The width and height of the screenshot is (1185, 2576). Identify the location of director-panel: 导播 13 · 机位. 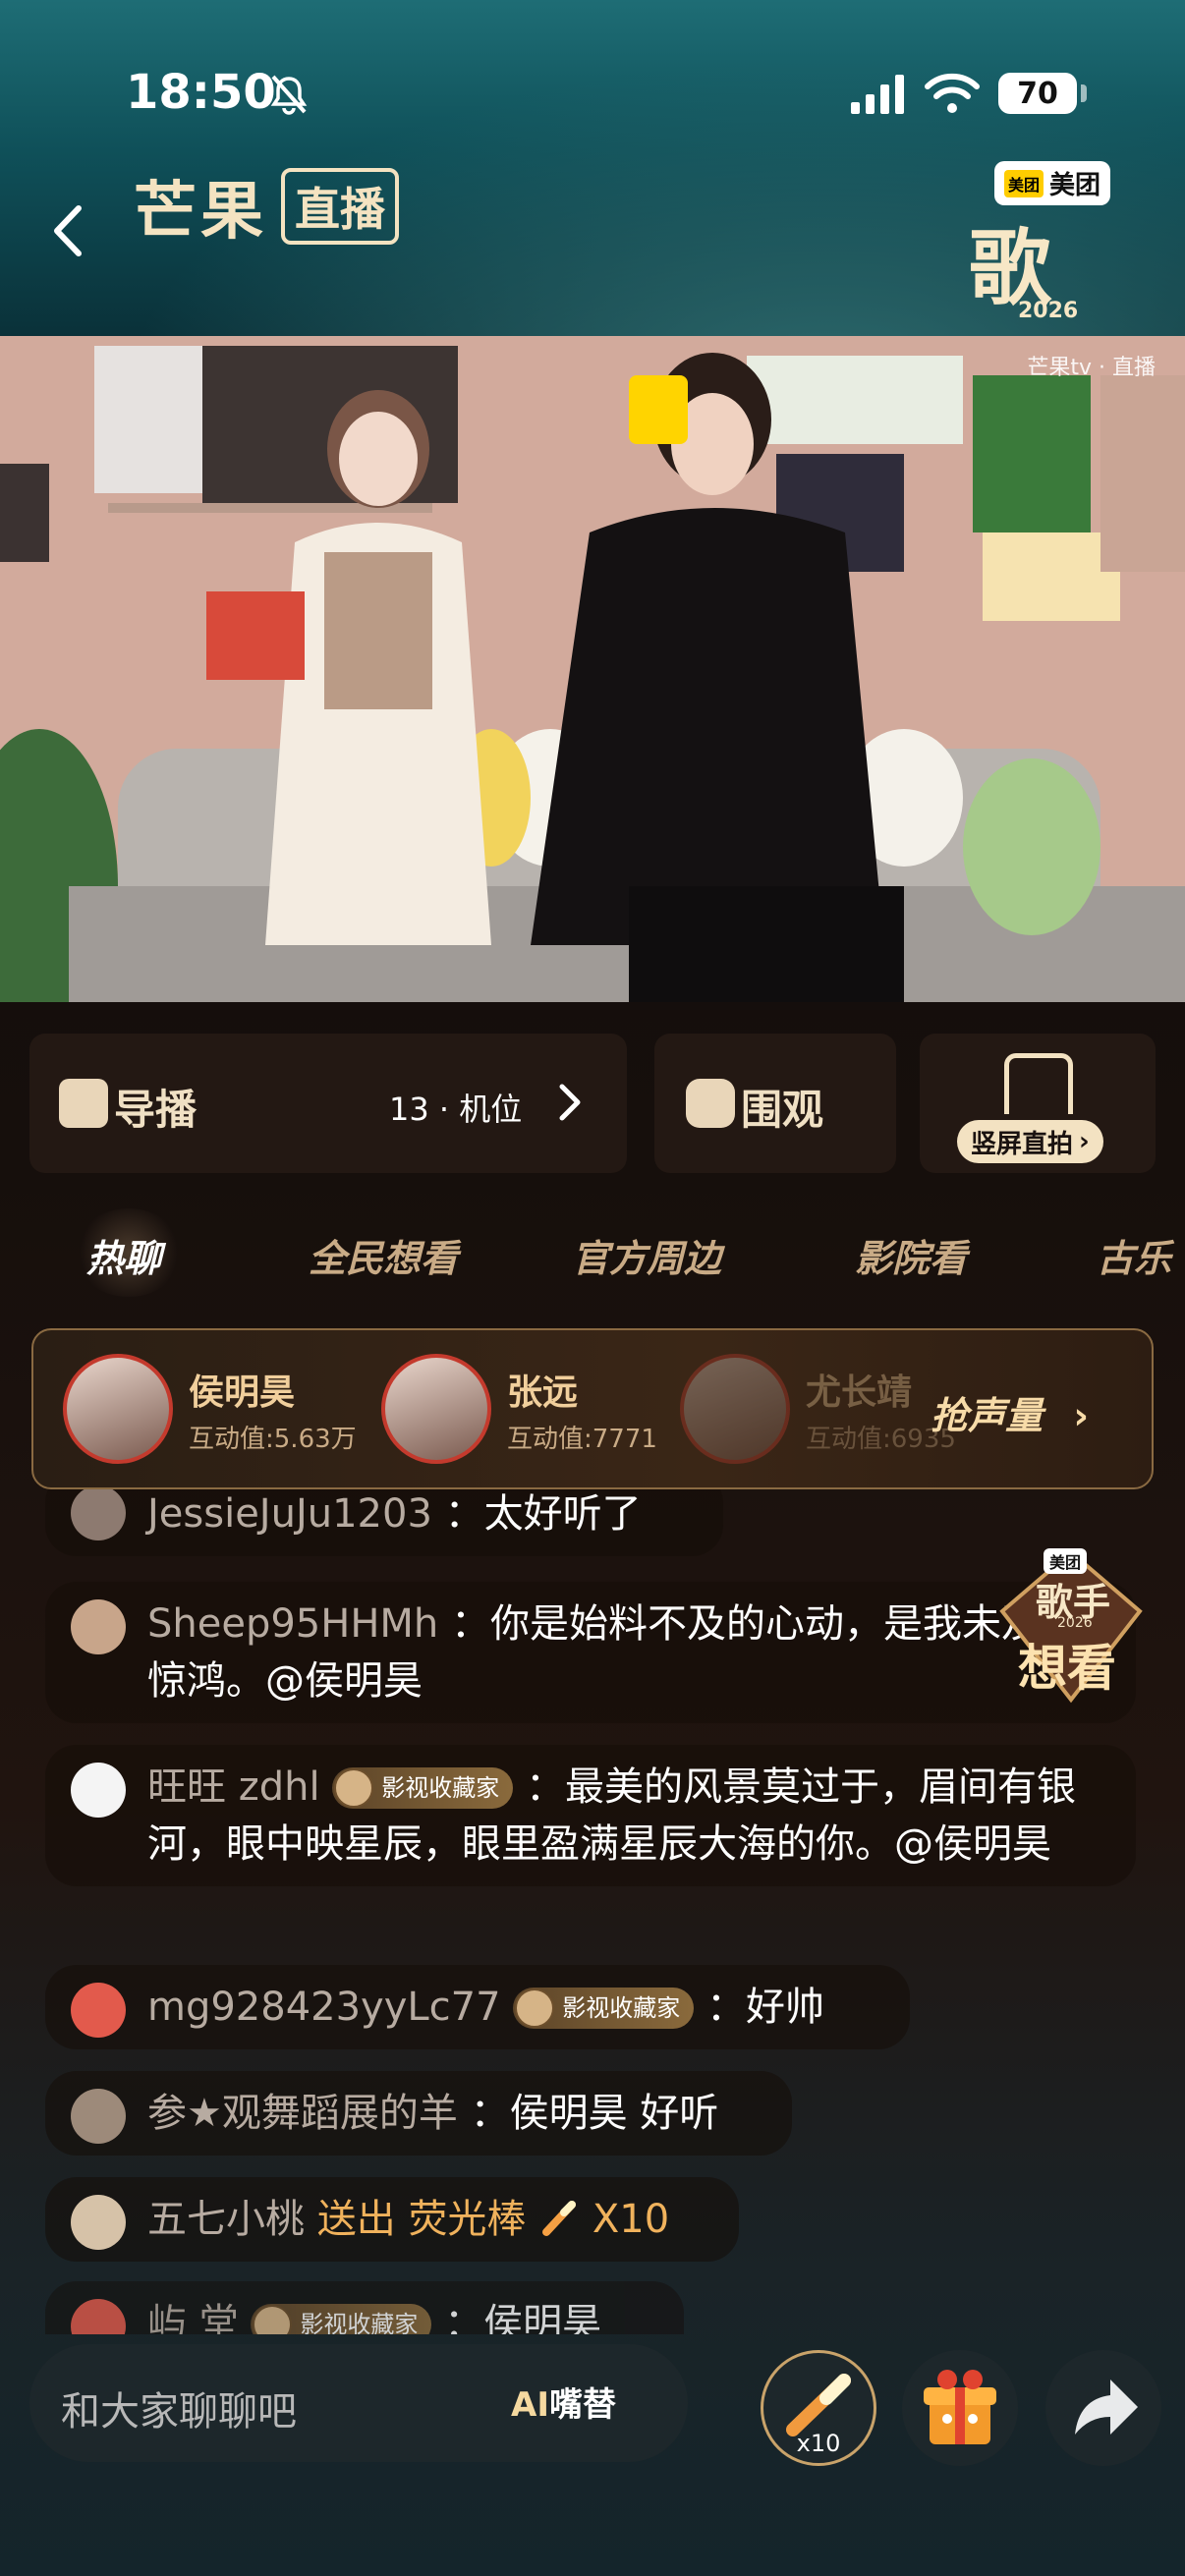
(328, 1103).